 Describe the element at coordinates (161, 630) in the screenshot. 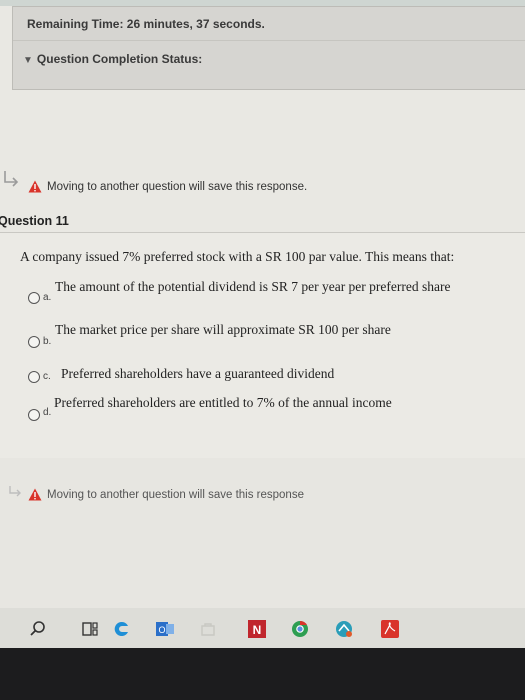

I see `svg-text: O` at that location.